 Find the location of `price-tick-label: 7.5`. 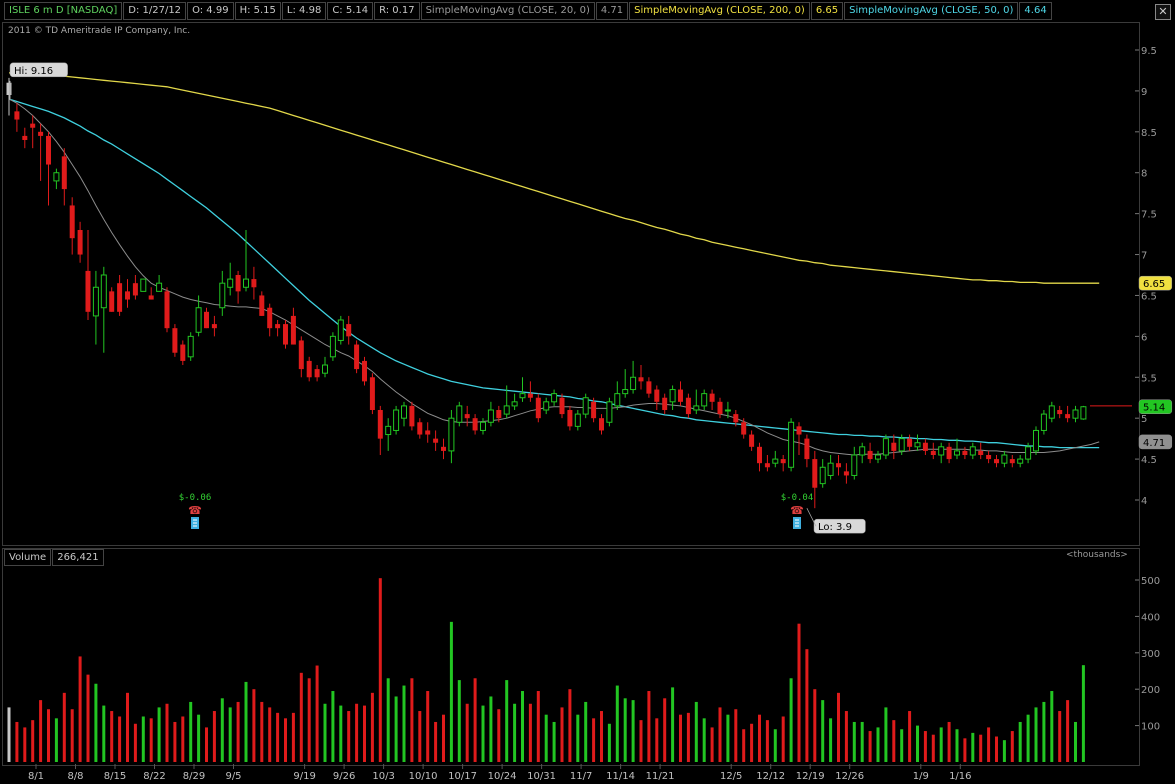

price-tick-label: 7.5 is located at coordinates (1149, 215).